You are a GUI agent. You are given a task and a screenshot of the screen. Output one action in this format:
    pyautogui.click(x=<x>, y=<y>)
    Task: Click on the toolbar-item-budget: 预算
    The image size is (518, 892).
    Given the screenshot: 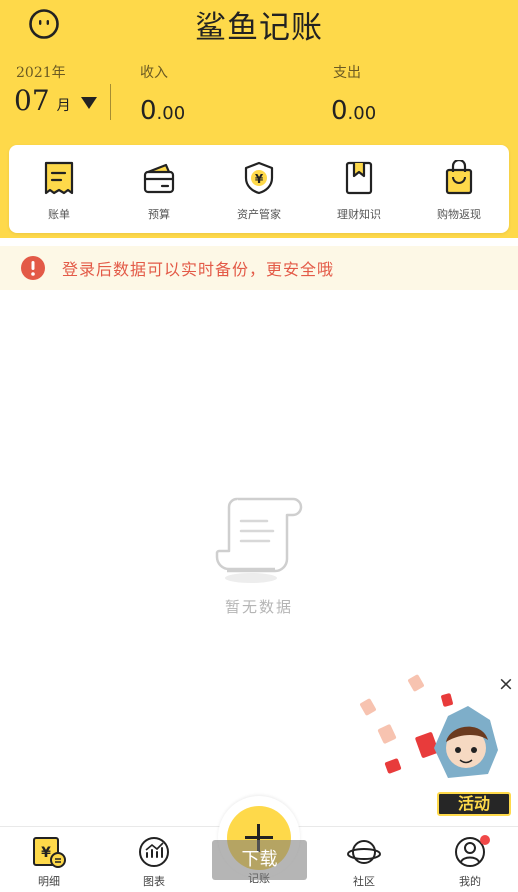 What is the action you would take?
    pyautogui.click(x=159, y=189)
    